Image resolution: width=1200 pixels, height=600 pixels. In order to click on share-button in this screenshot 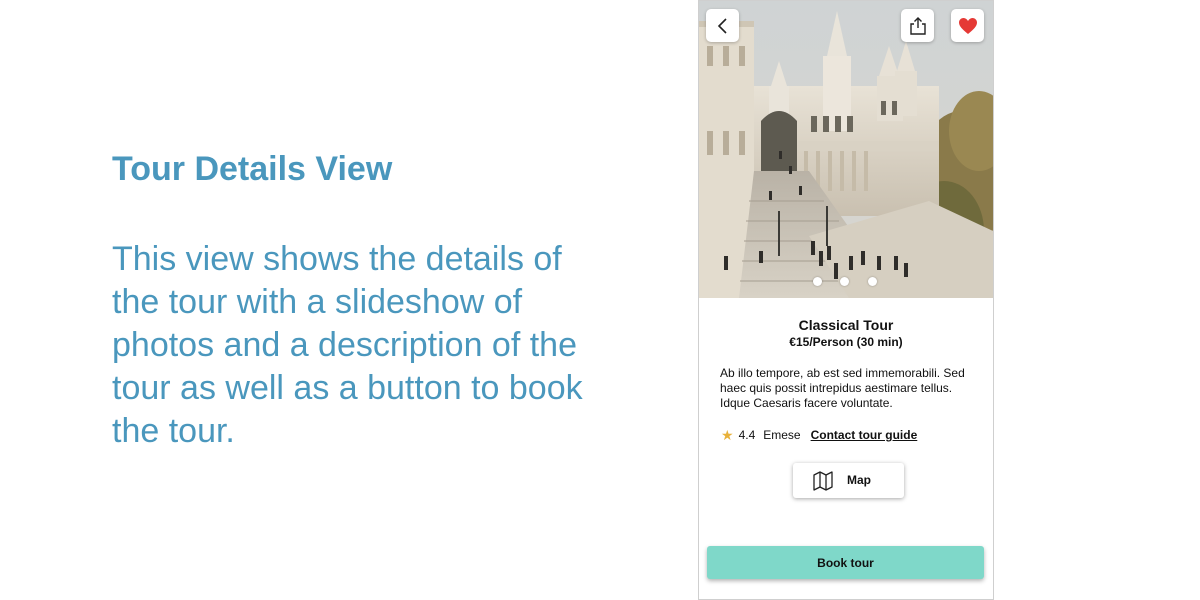, I will do `click(917, 25)`.